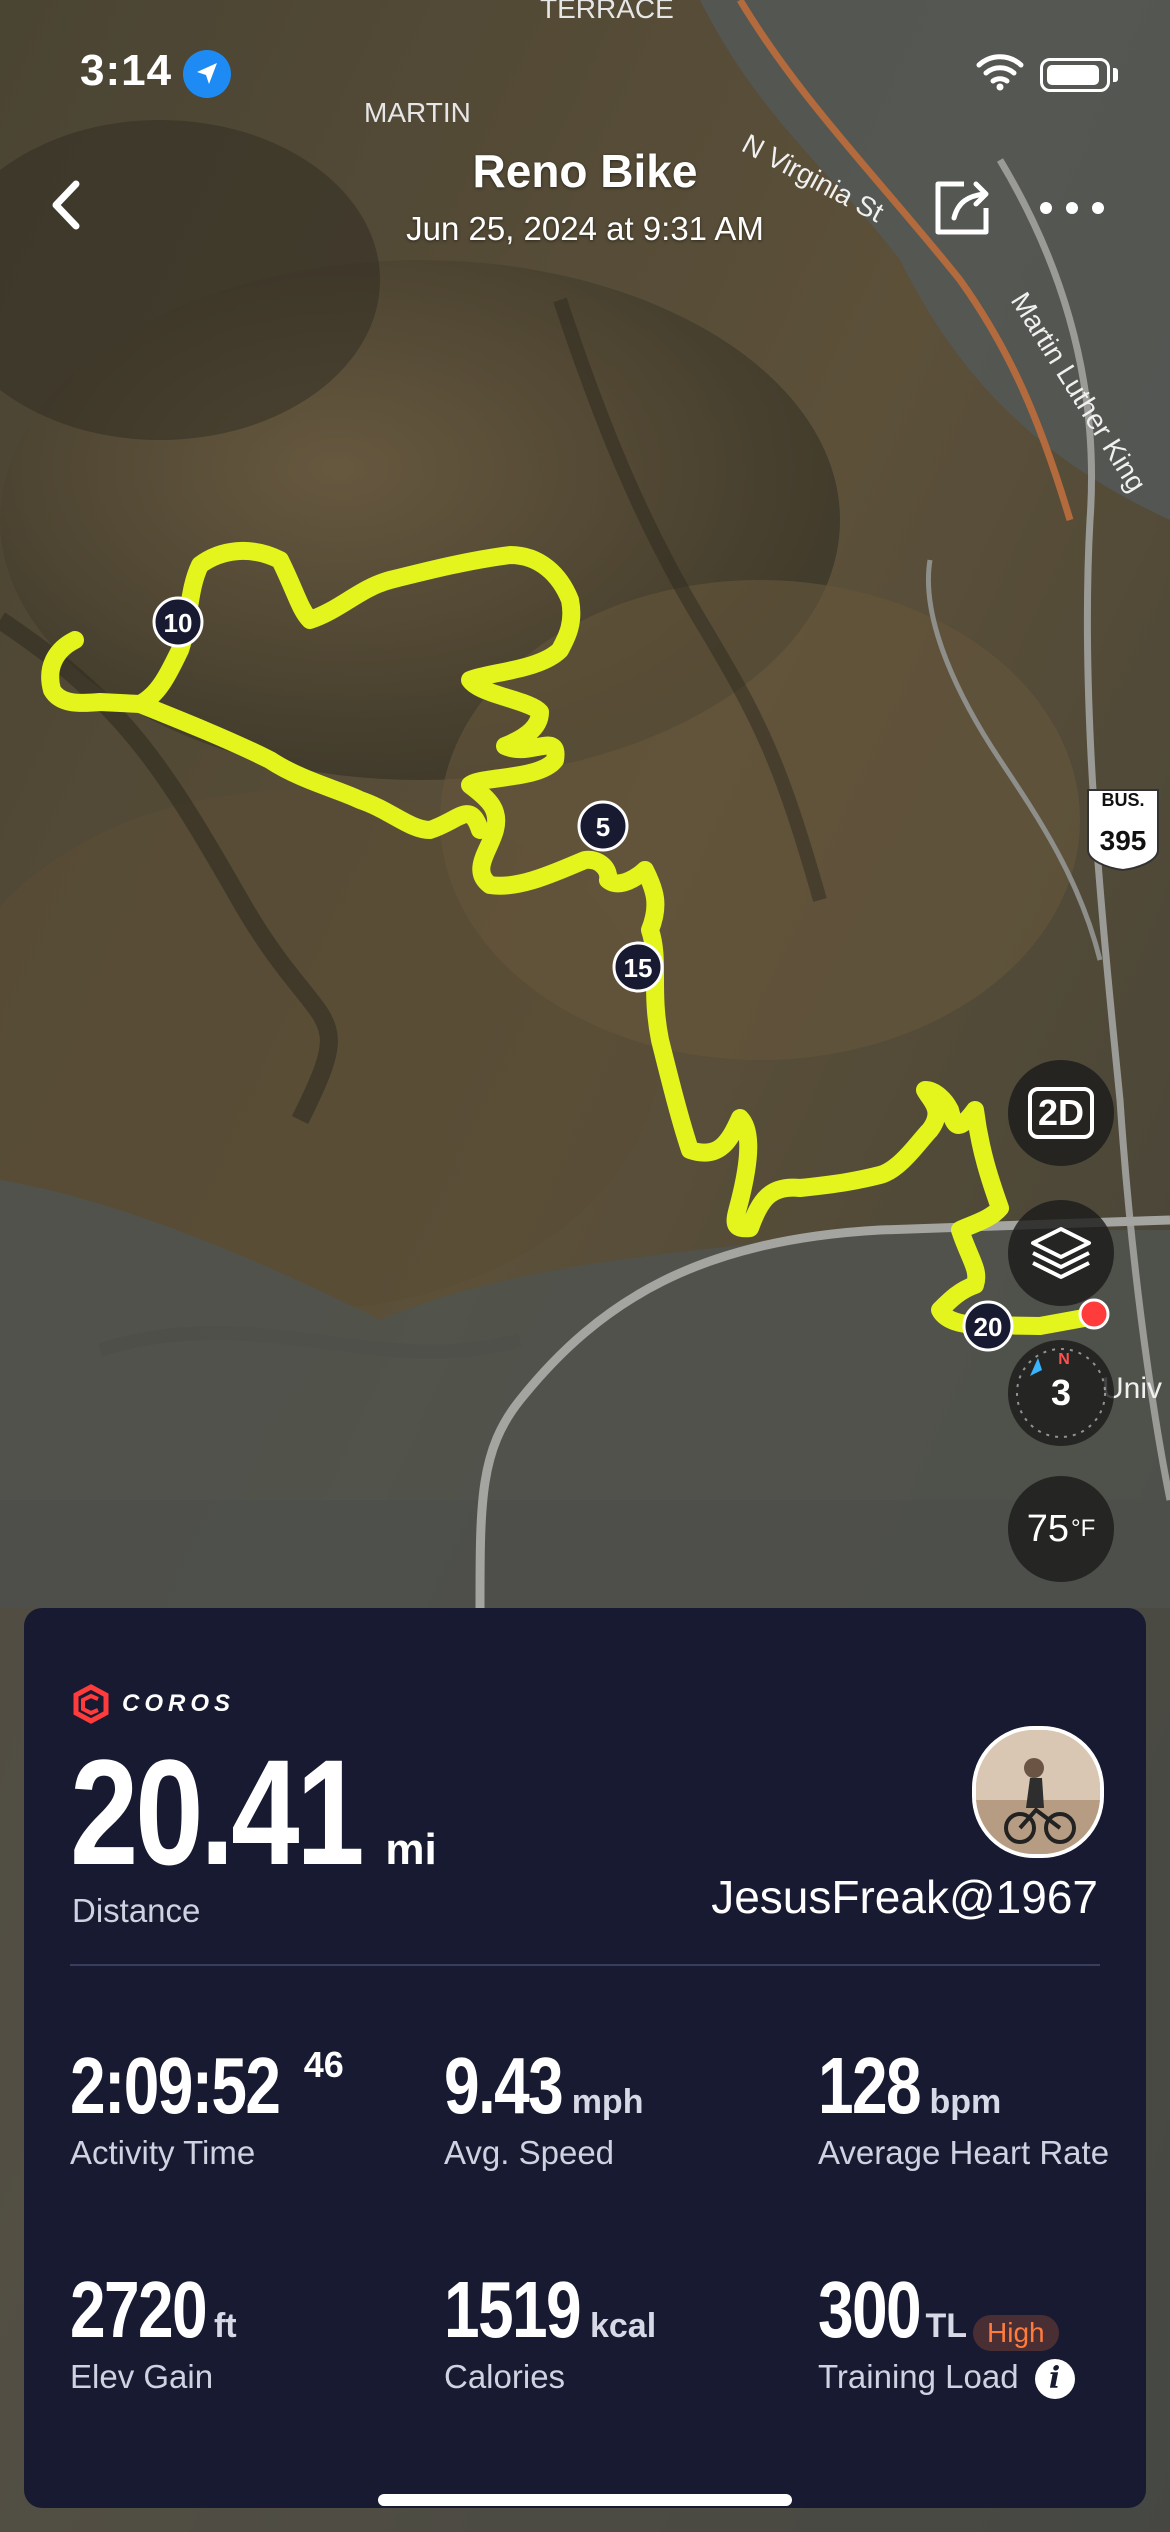  I want to click on stat-elev-gain: 2720 ft Elev Gain, so click(250, 2332).